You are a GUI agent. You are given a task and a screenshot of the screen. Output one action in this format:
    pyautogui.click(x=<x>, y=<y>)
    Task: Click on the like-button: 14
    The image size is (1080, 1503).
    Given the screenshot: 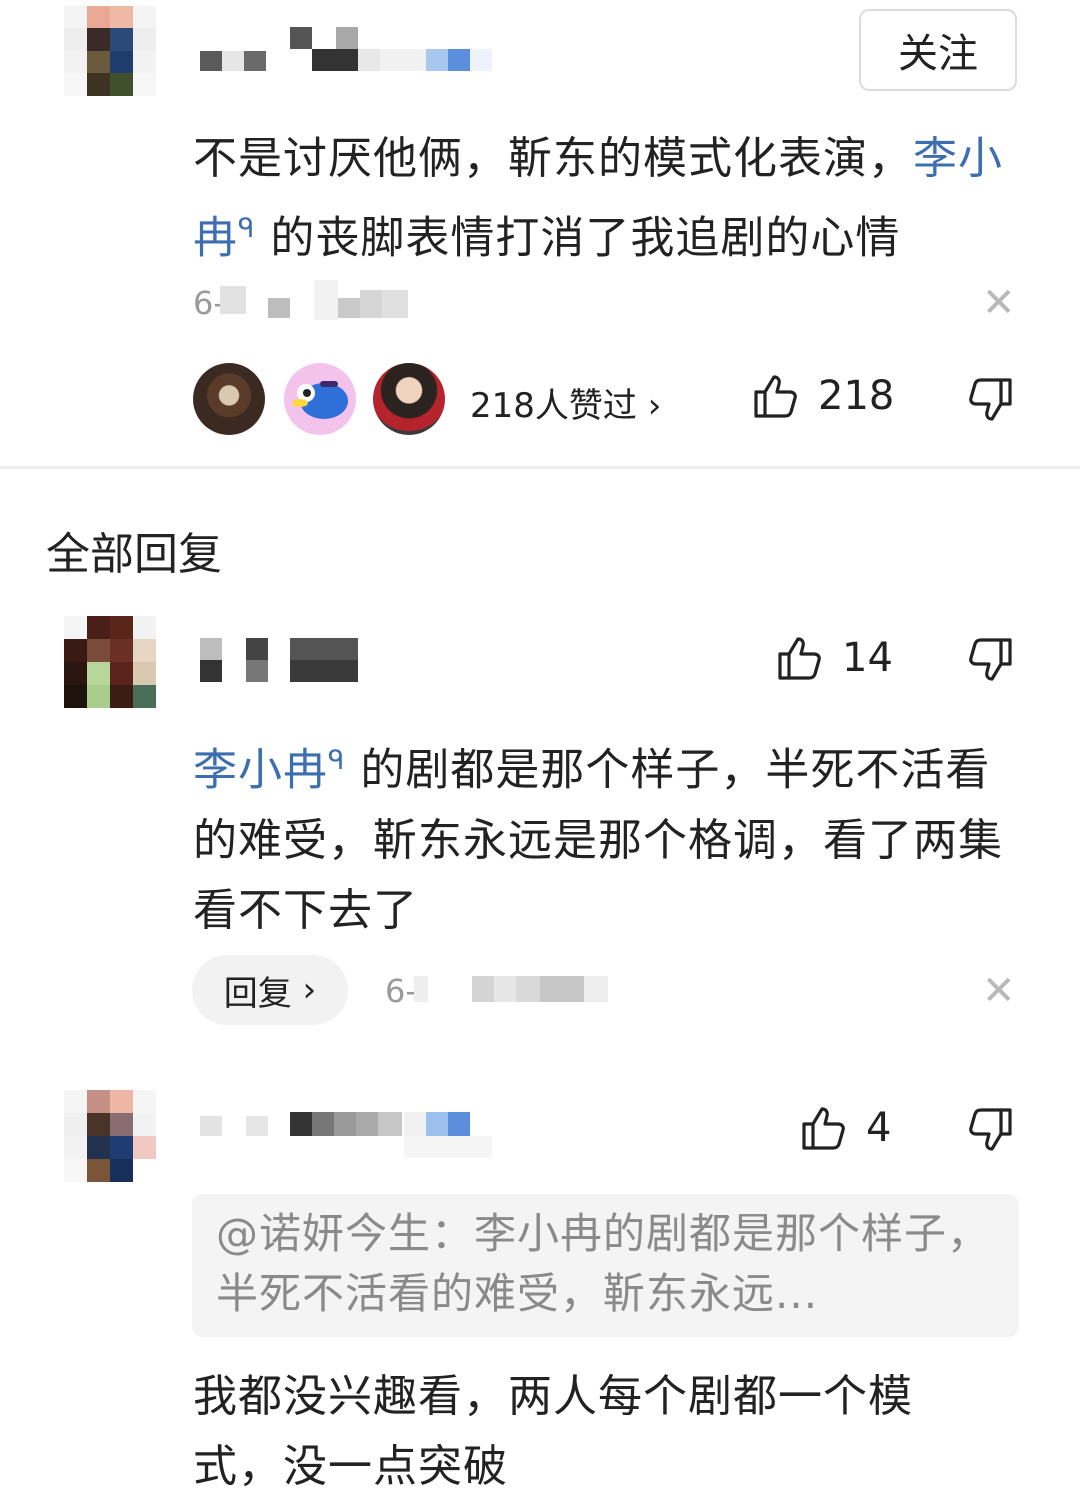 What is the action you would take?
    pyautogui.click(x=834, y=658)
    